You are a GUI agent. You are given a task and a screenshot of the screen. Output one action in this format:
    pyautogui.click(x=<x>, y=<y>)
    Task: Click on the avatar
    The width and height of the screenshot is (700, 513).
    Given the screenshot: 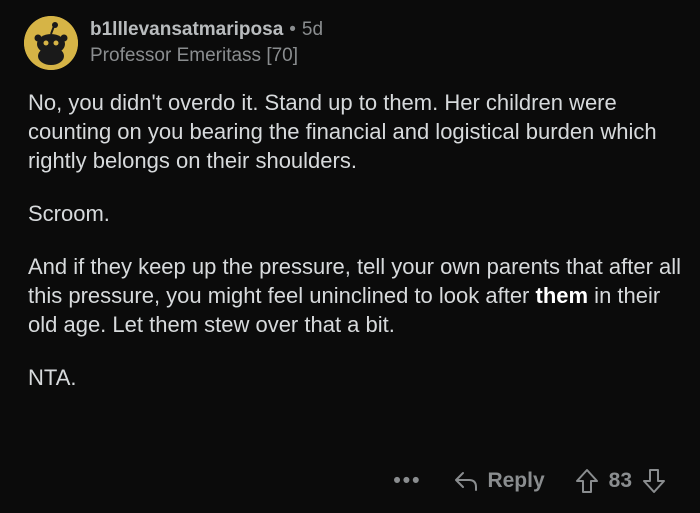 What is the action you would take?
    pyautogui.click(x=51, y=43)
    